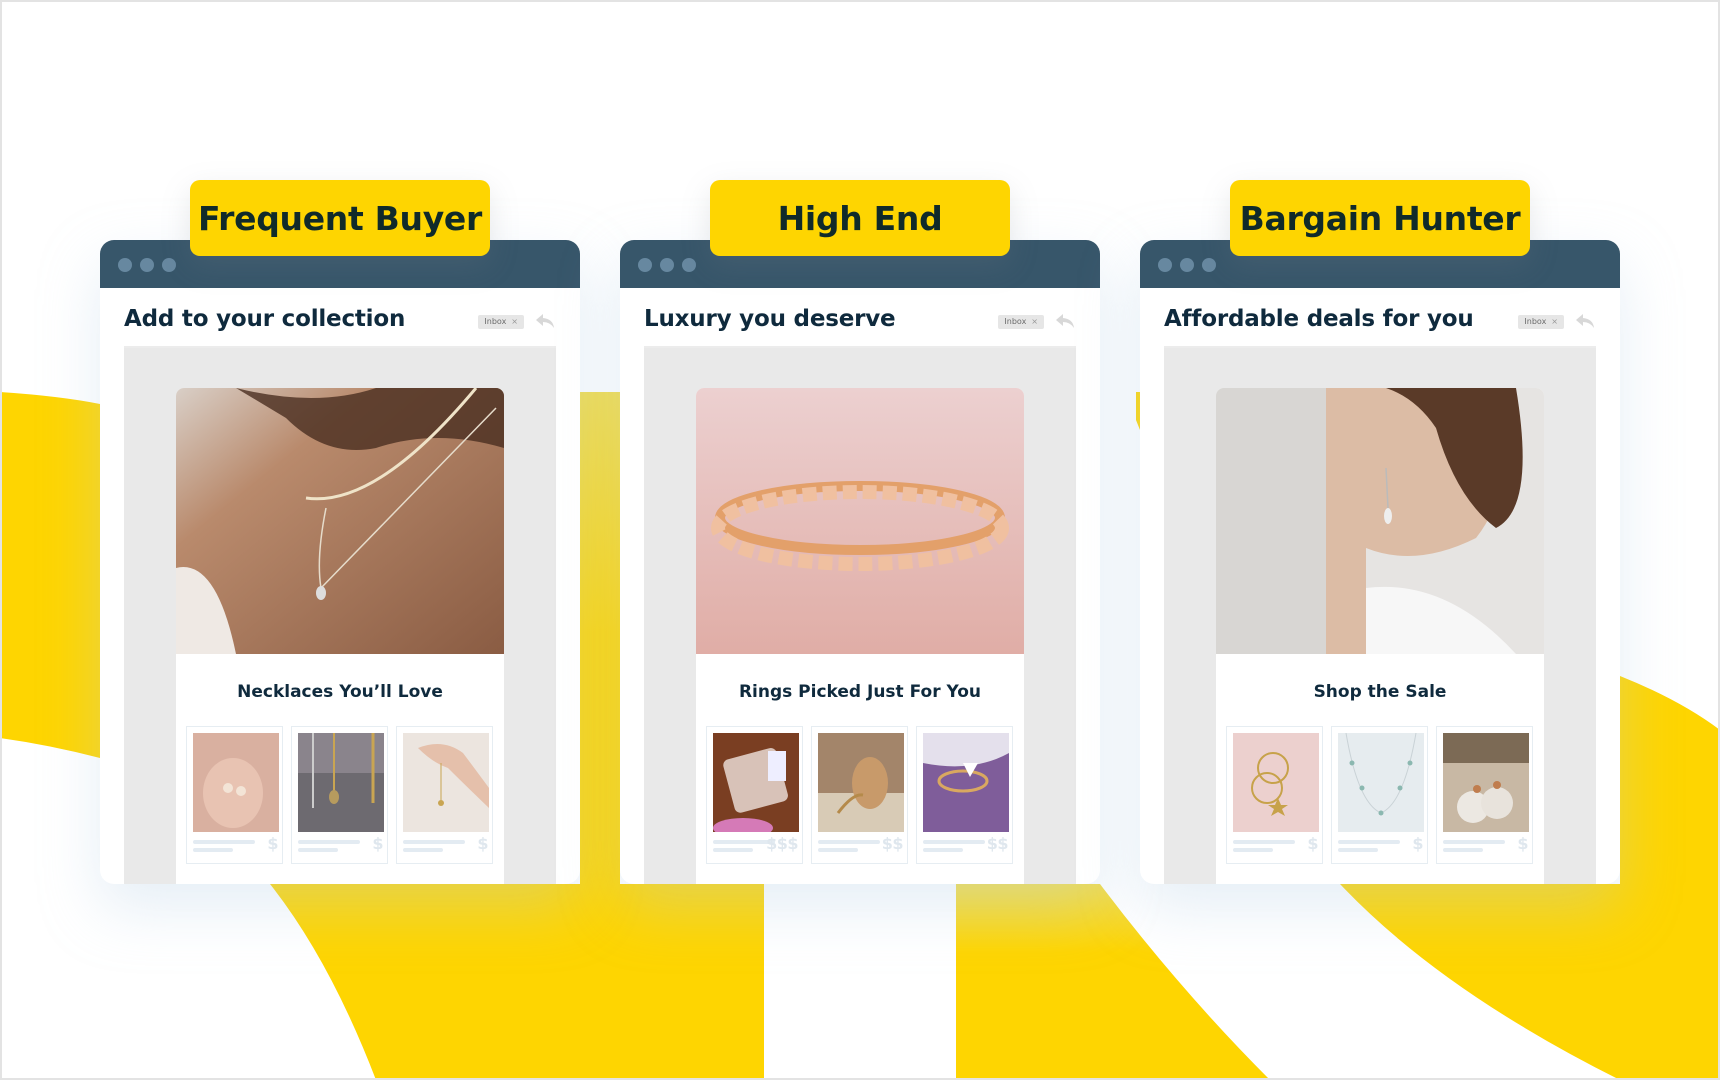 The height and width of the screenshot is (1080, 1720). Describe the element at coordinates (770, 319) in the screenshot. I see `email-subject: Luxury you deserve` at that location.